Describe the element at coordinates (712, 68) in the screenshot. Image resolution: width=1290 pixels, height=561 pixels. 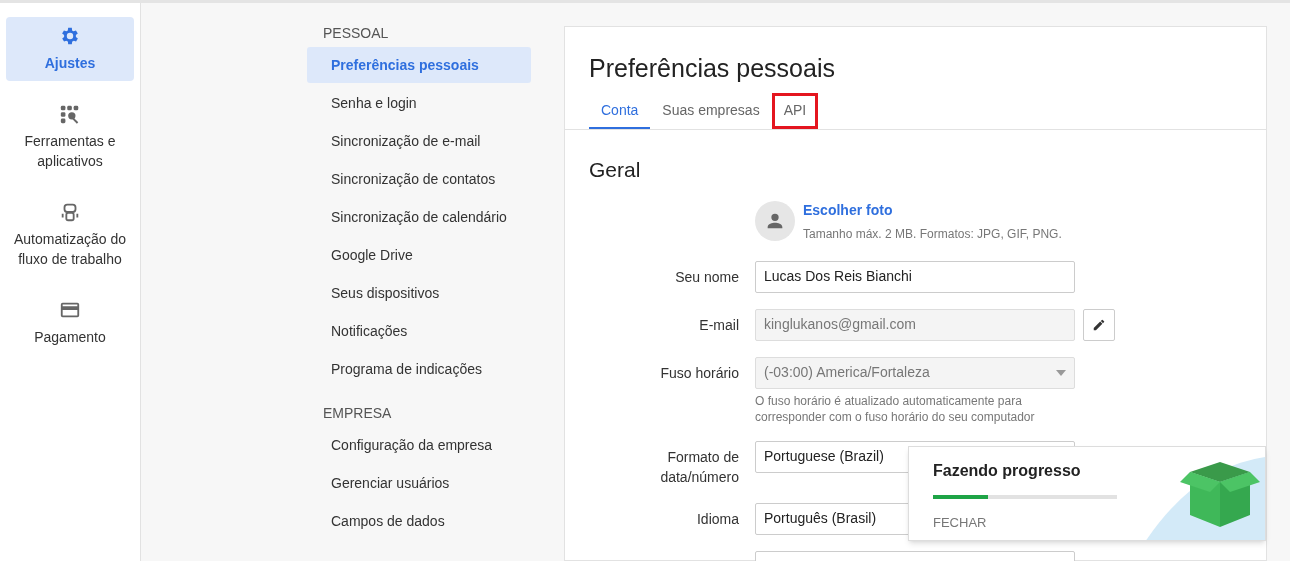
I see `page-title: Preferências pessoais` at that location.